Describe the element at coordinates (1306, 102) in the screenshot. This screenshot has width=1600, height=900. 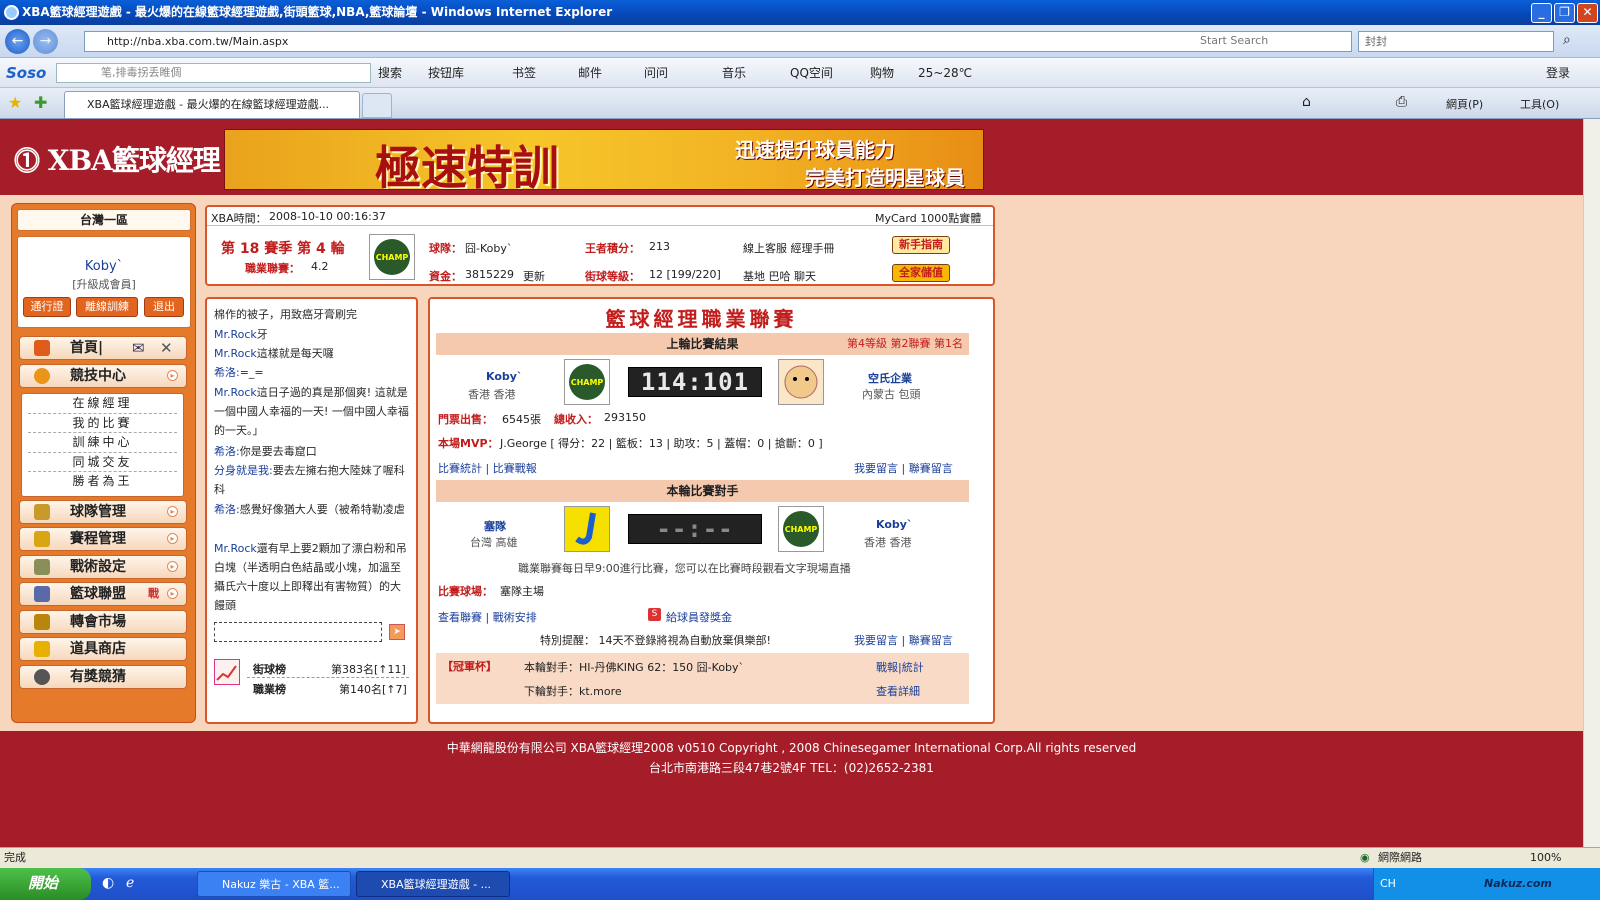
I see `home-icon: ⌂` at that location.